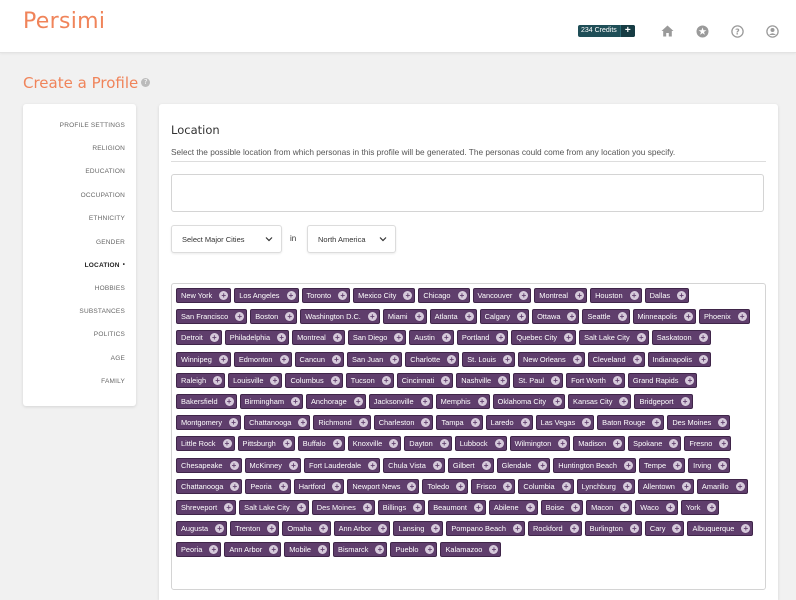 This screenshot has width=796, height=600. Describe the element at coordinates (565, 423) in the screenshot. I see `city-tag: Las Vegas +` at that location.